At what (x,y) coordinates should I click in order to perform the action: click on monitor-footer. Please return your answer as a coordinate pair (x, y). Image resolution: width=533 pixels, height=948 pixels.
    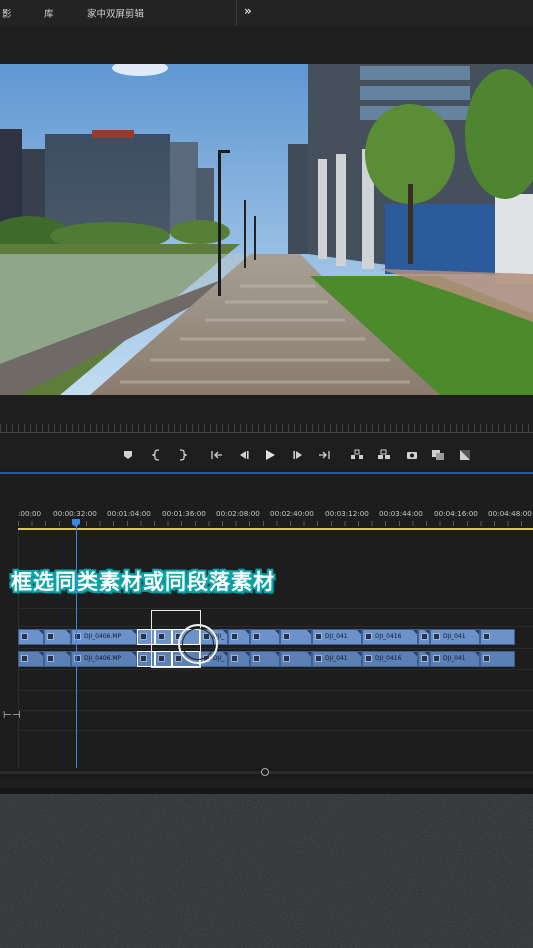
    Looking at the image, I should click on (266, 419).